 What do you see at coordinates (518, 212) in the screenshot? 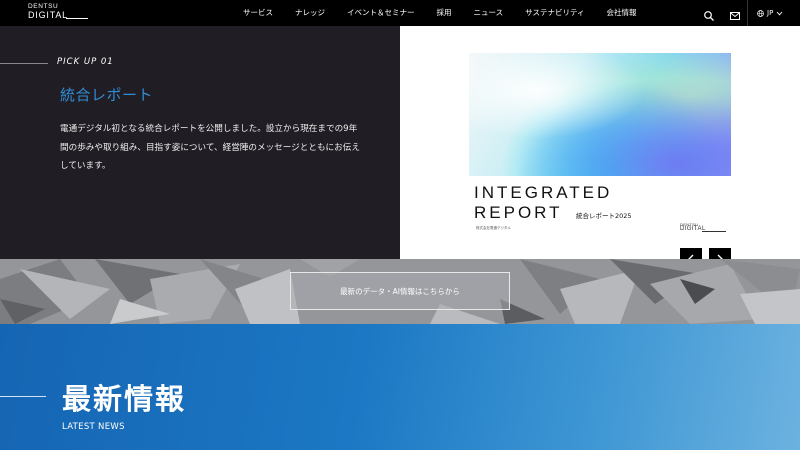
I see `report-title-line2: REPORT` at bounding box center [518, 212].